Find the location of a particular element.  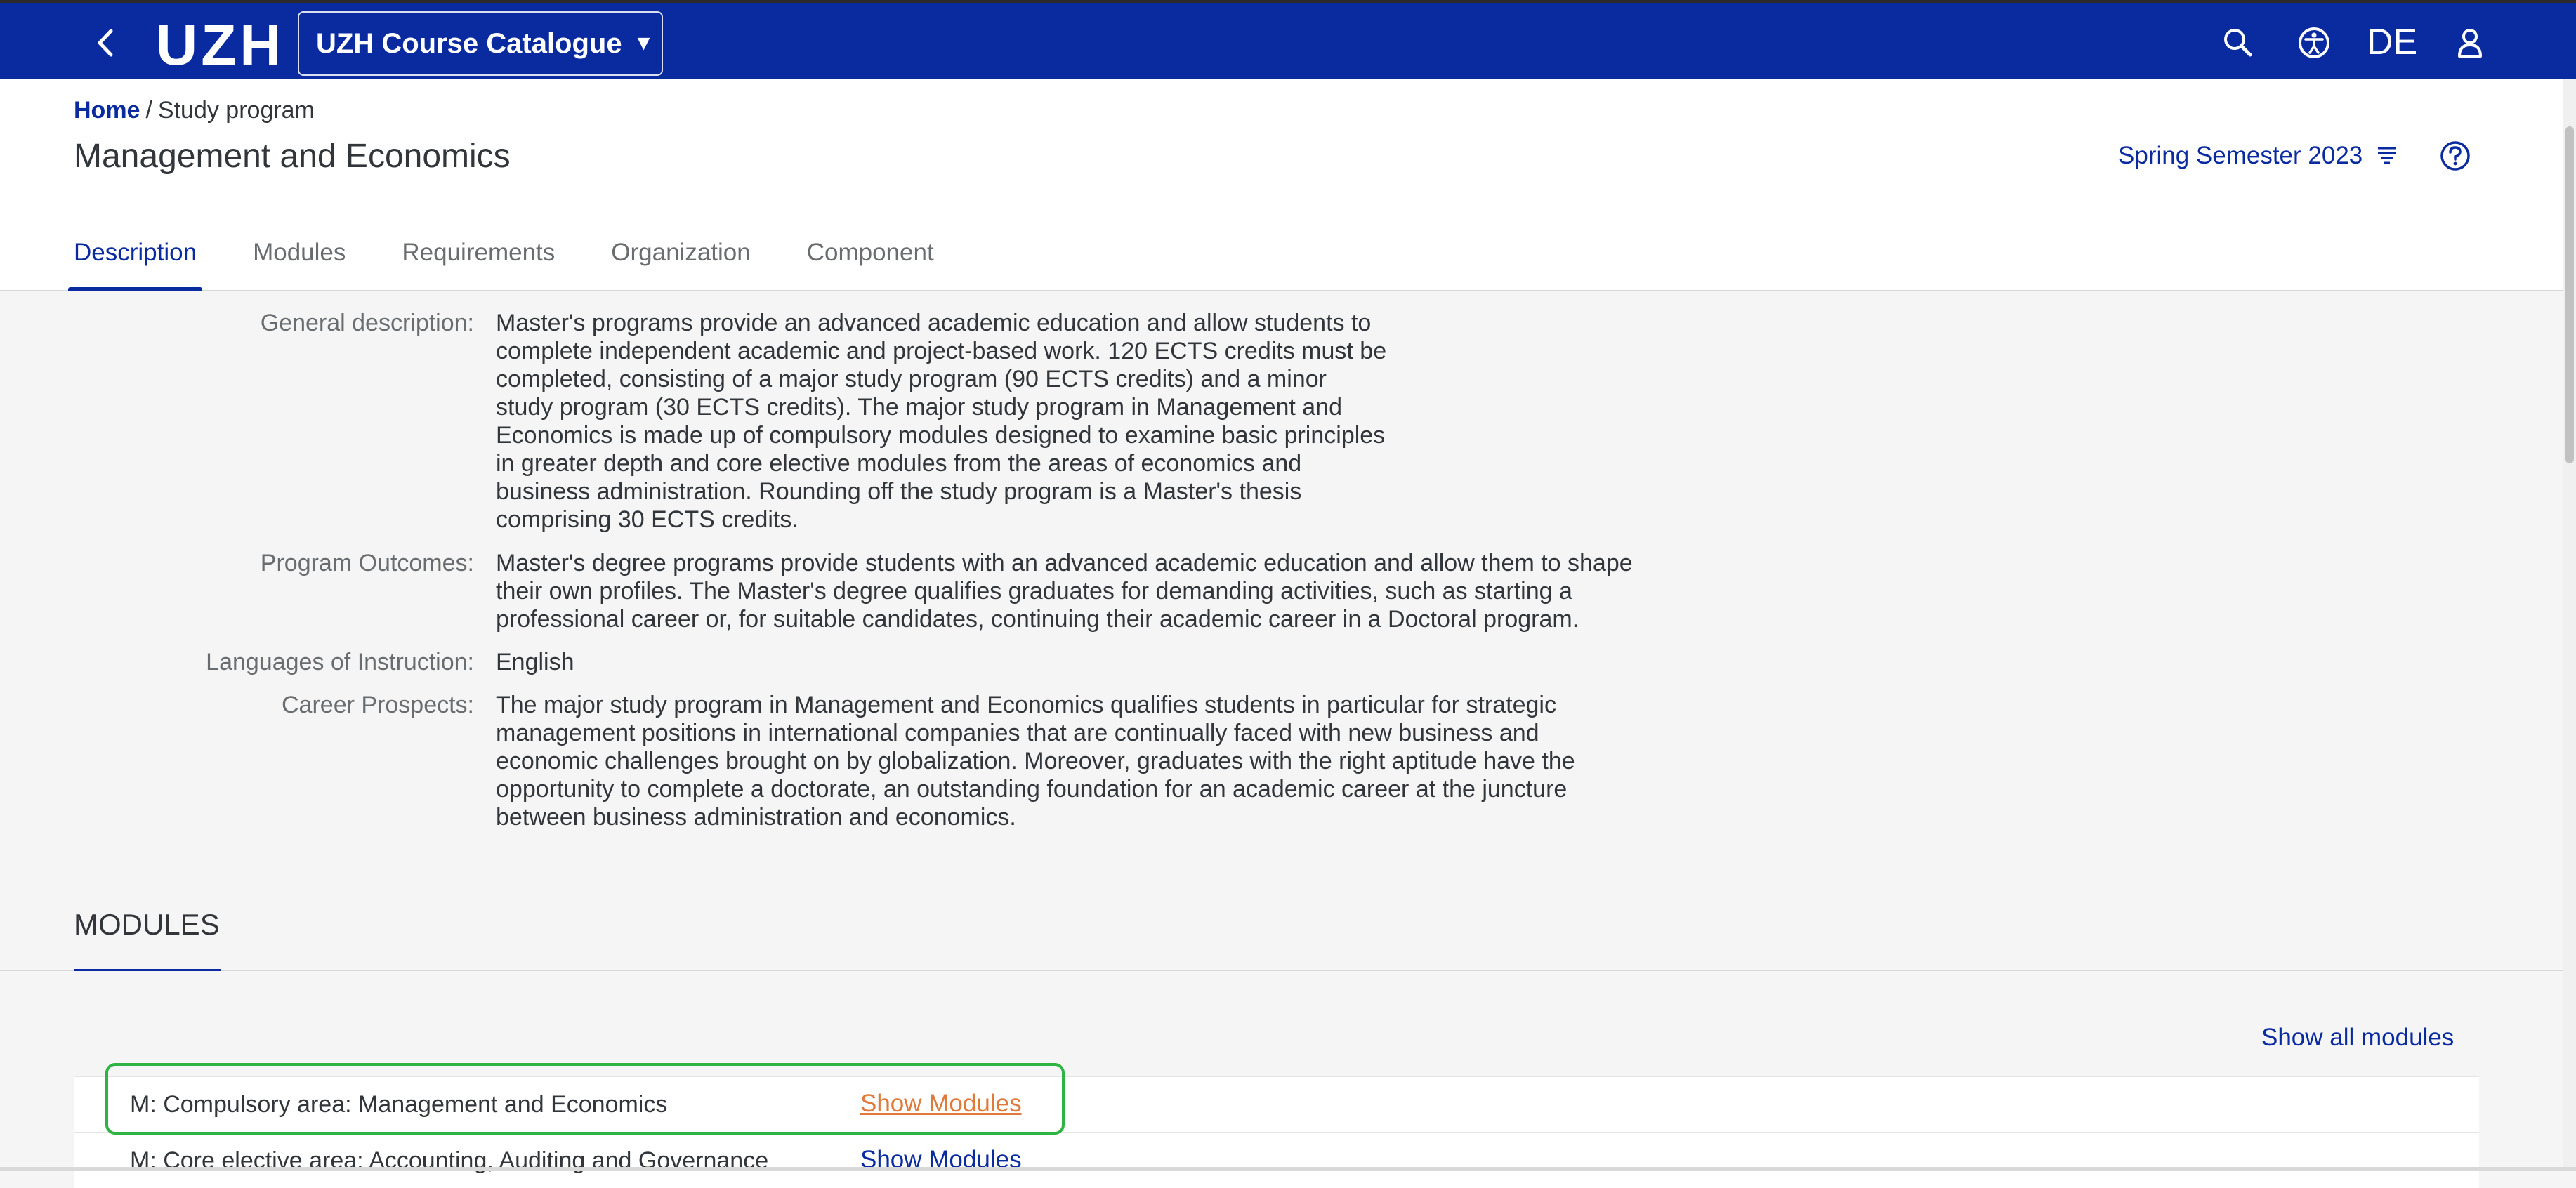

caret-down-icon: ▼ is located at coordinates (644, 44).